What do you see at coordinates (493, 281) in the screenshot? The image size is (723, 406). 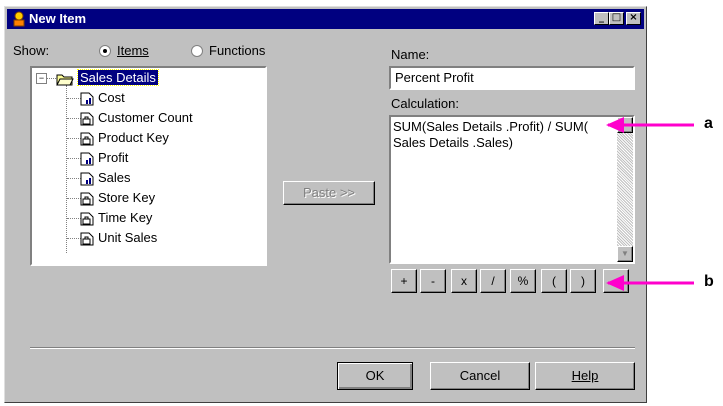 I see `operator-divide-button: /` at bounding box center [493, 281].